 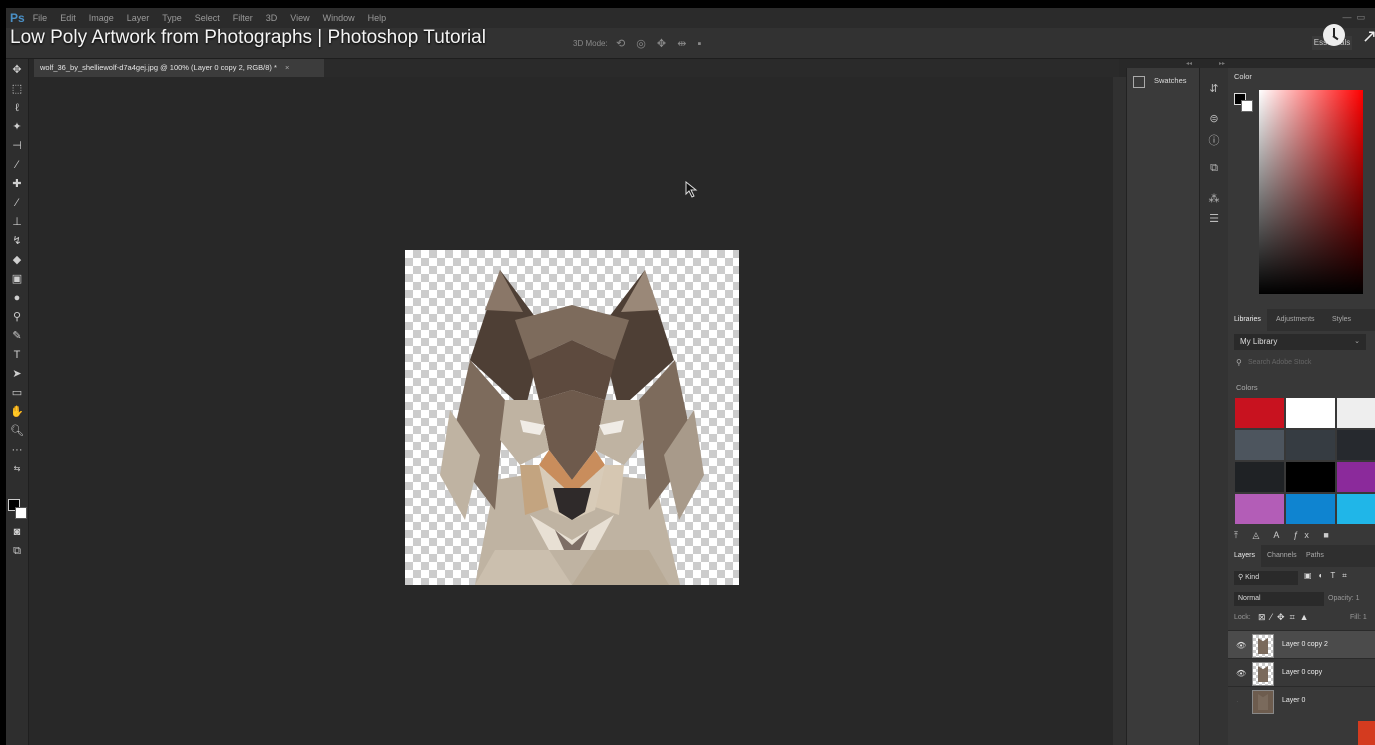 I want to click on type-tool-icon: T, so click(x=17, y=355).